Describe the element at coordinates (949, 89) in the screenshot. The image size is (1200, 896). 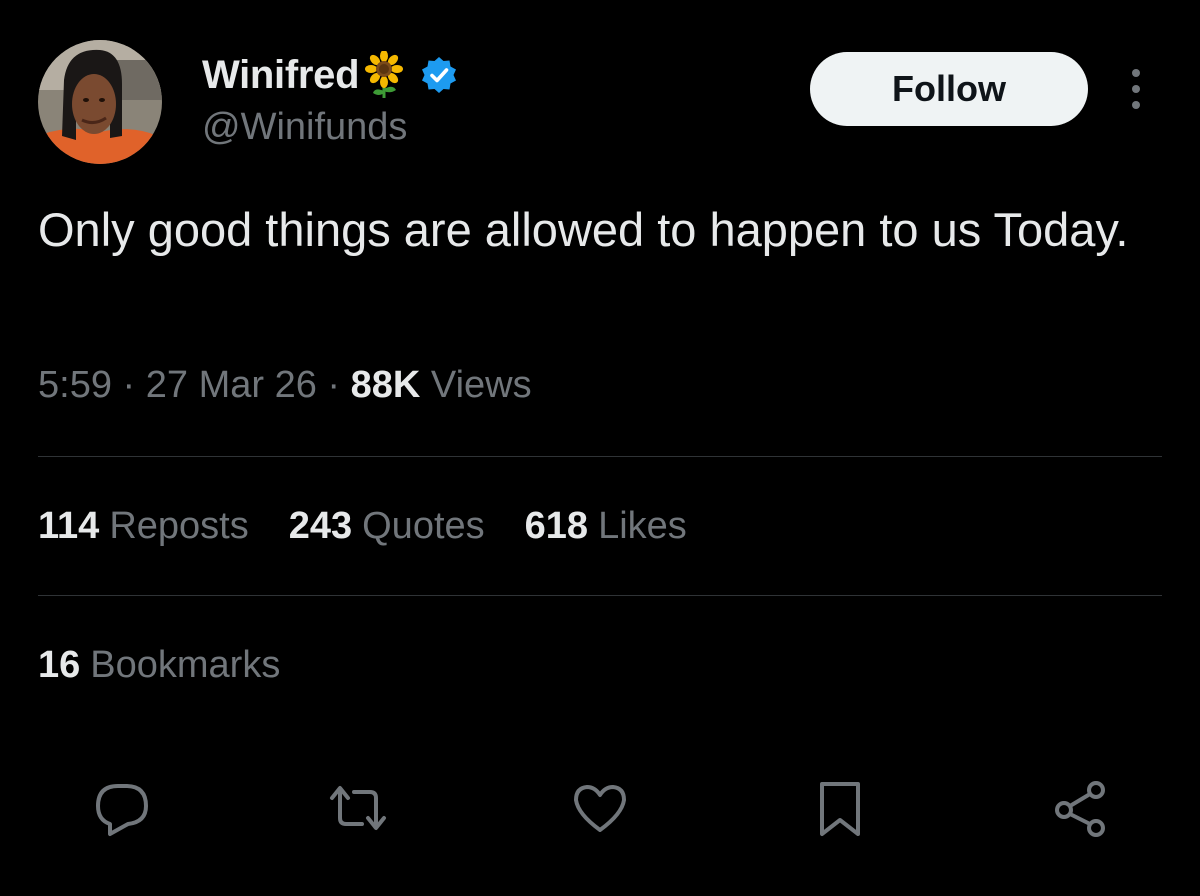
I see `follow-button: Follow` at that location.